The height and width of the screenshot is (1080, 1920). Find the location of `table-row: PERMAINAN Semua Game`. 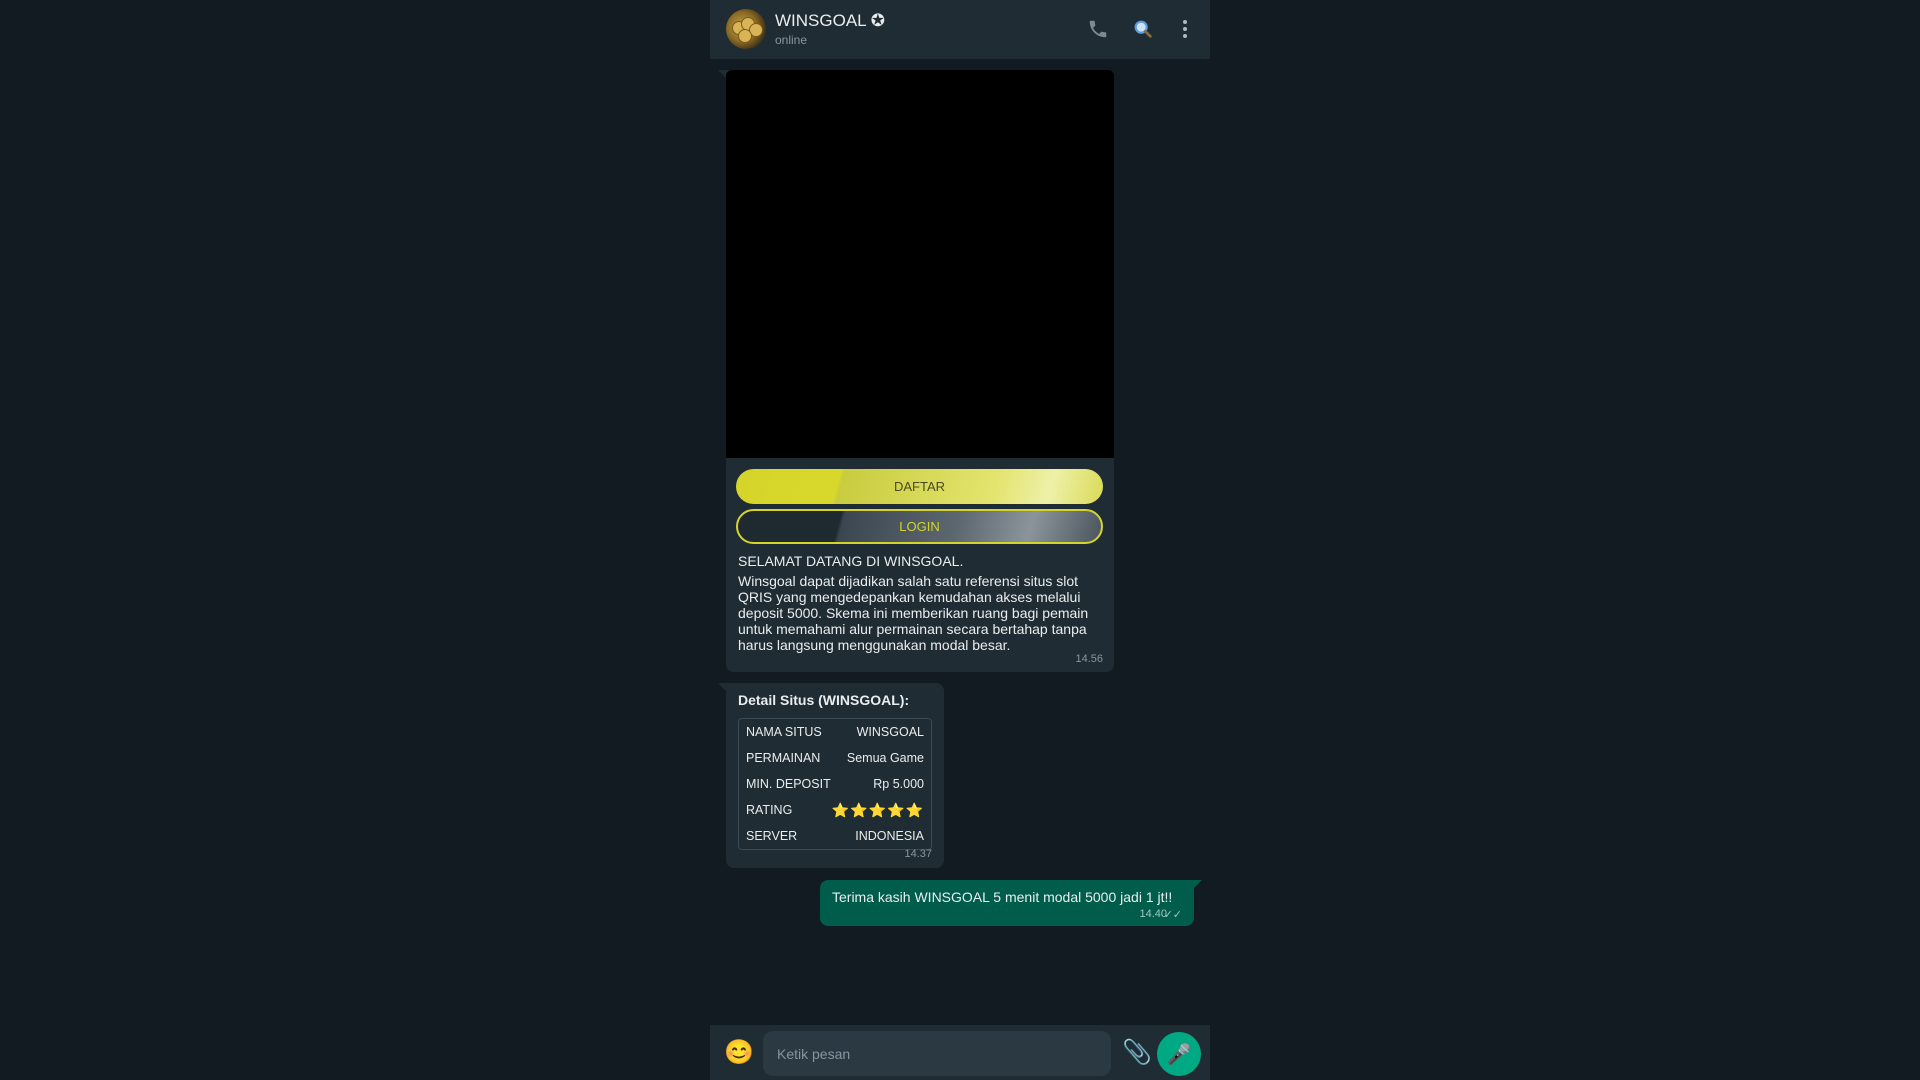

table-row: PERMAINAN Semua Game is located at coordinates (835, 758).